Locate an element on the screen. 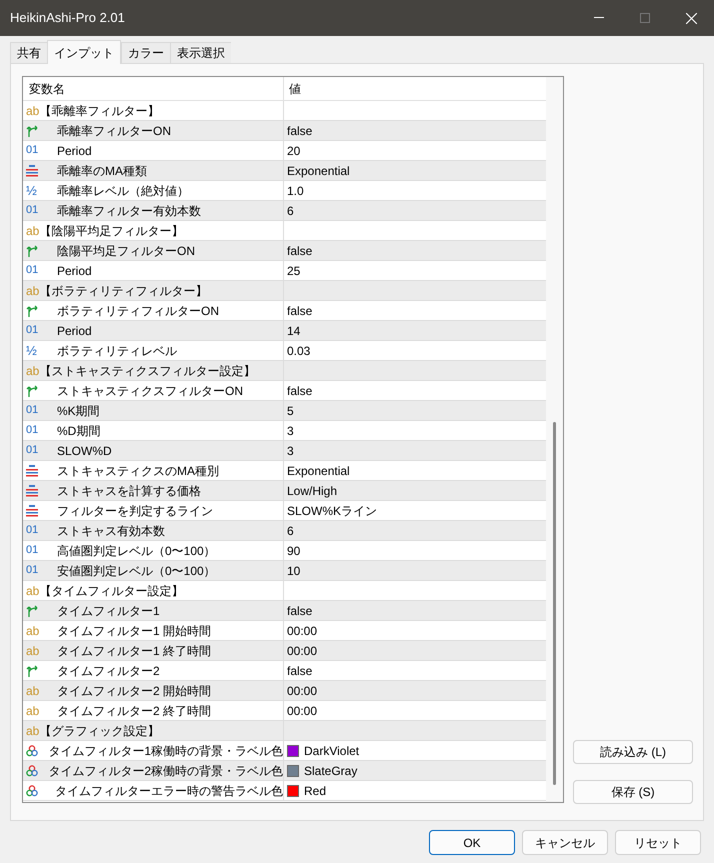 Image resolution: width=714 pixels, height=863 pixels. table-row: ab タイムフィルター1 開始時間 00:00 is located at coordinates (284, 631).